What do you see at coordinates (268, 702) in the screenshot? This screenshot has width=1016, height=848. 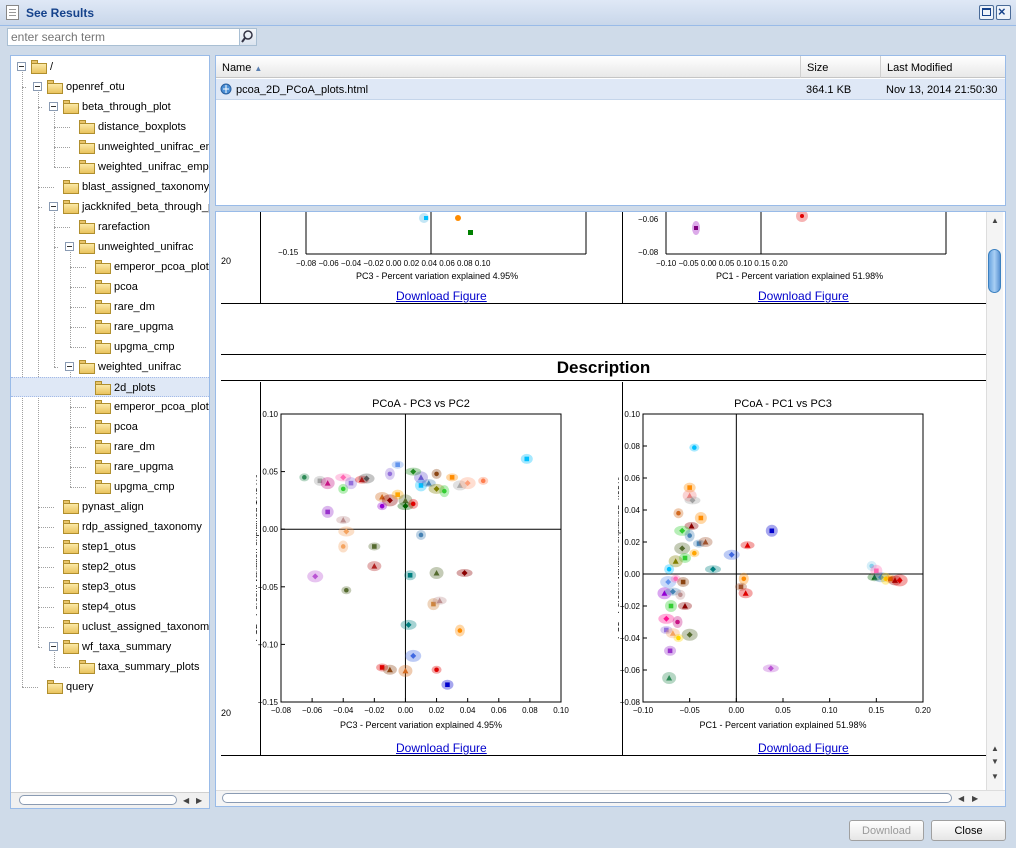 I see `y-tick-label: −0.15` at bounding box center [268, 702].